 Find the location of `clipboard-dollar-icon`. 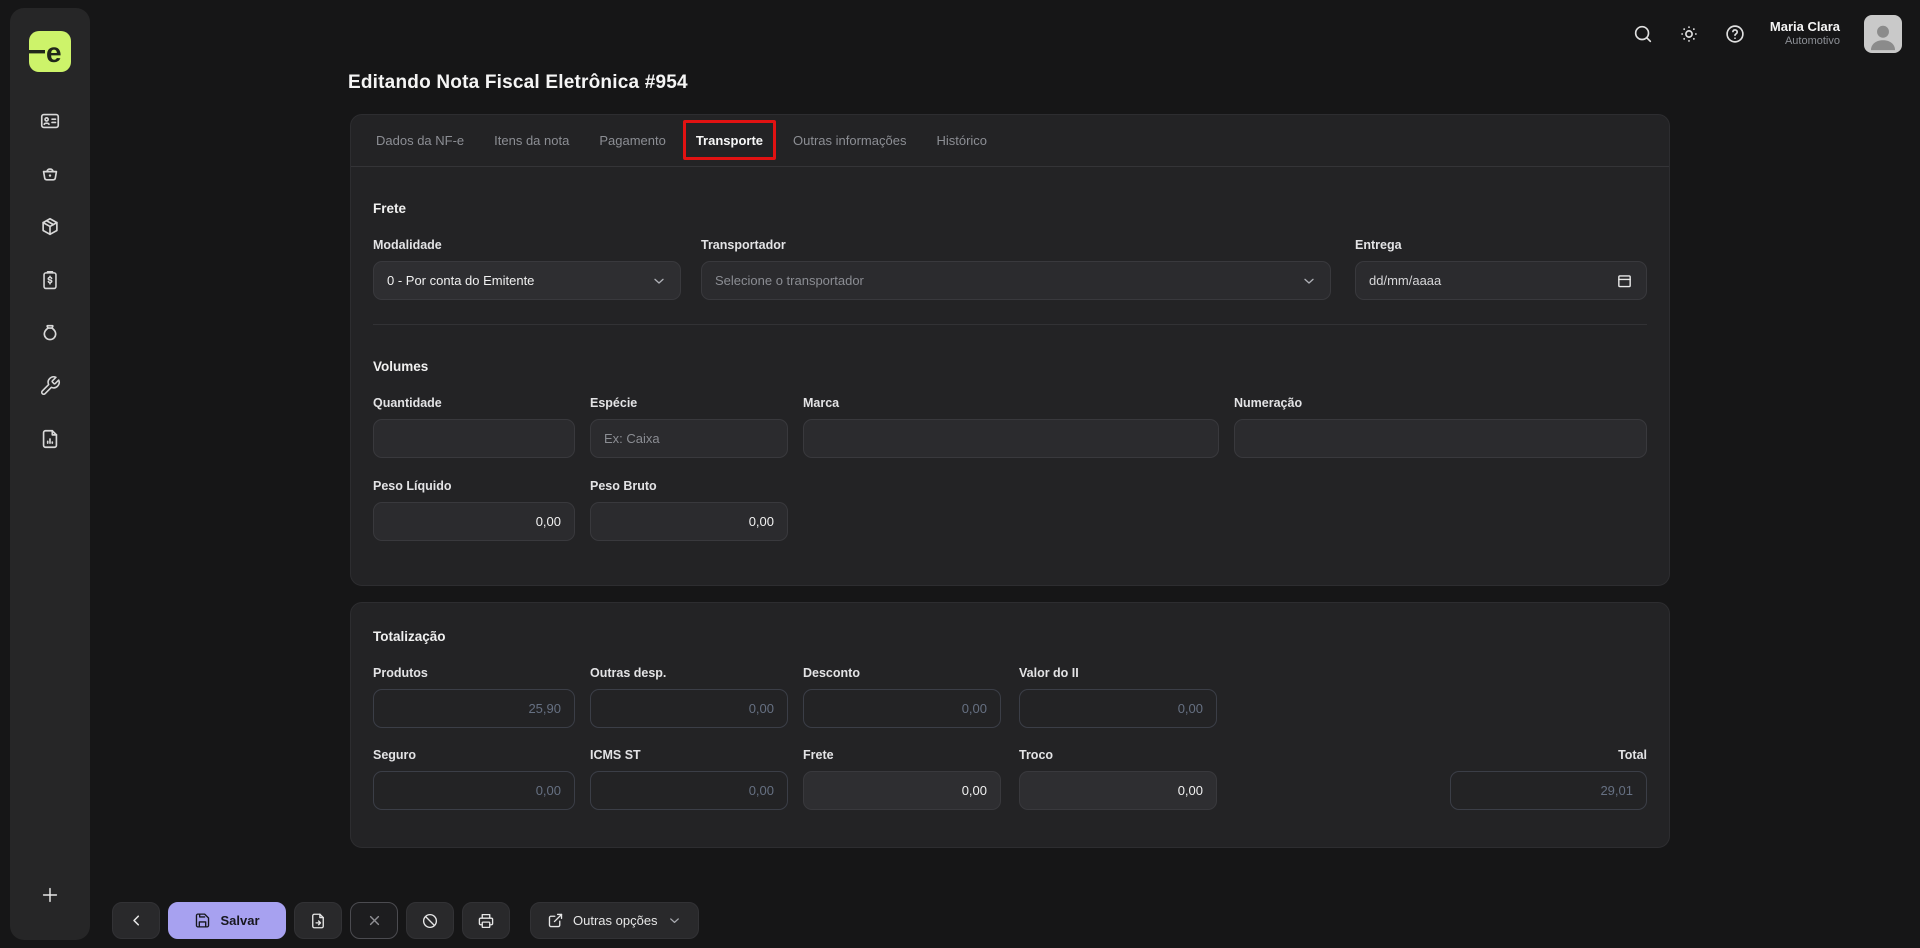

clipboard-dollar-icon is located at coordinates (50, 280).